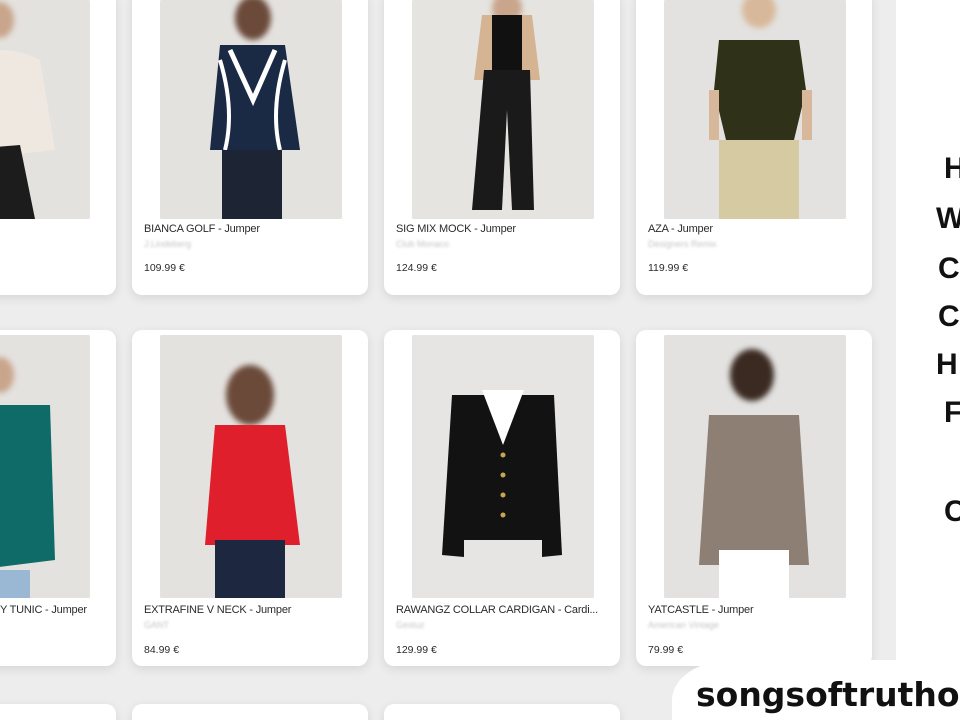  Describe the element at coordinates (948, 218) in the screenshot. I see `side-letter: W` at that location.